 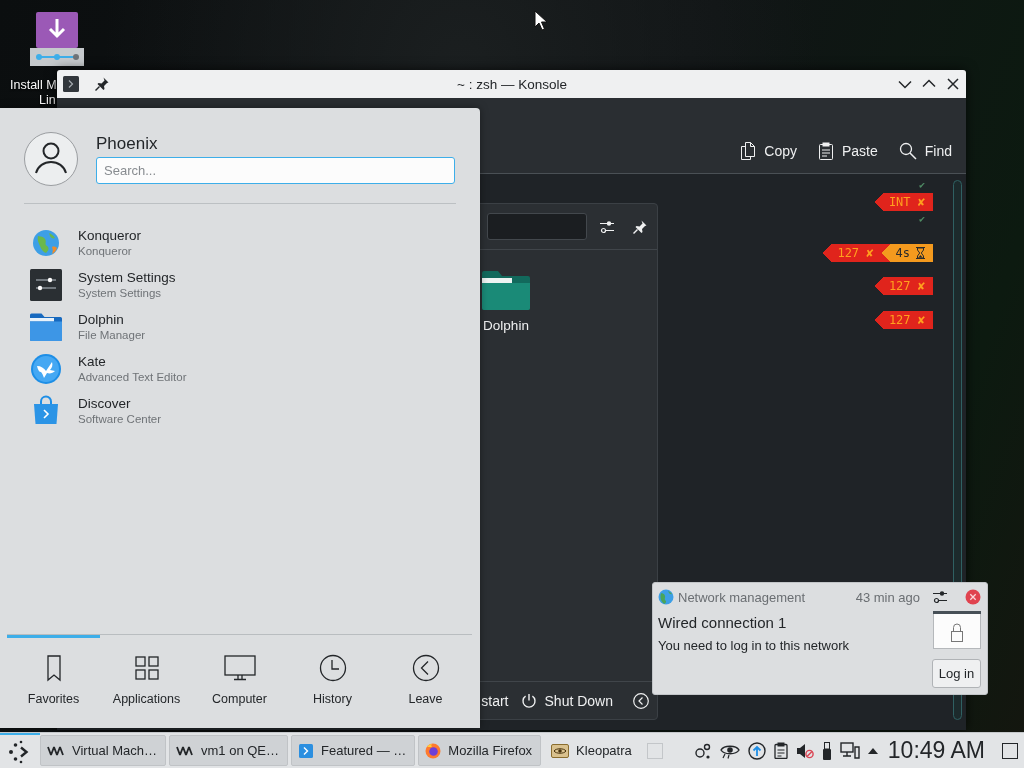 I want to click on favorite-item: System Settings System Settings, so click(x=130, y=285).